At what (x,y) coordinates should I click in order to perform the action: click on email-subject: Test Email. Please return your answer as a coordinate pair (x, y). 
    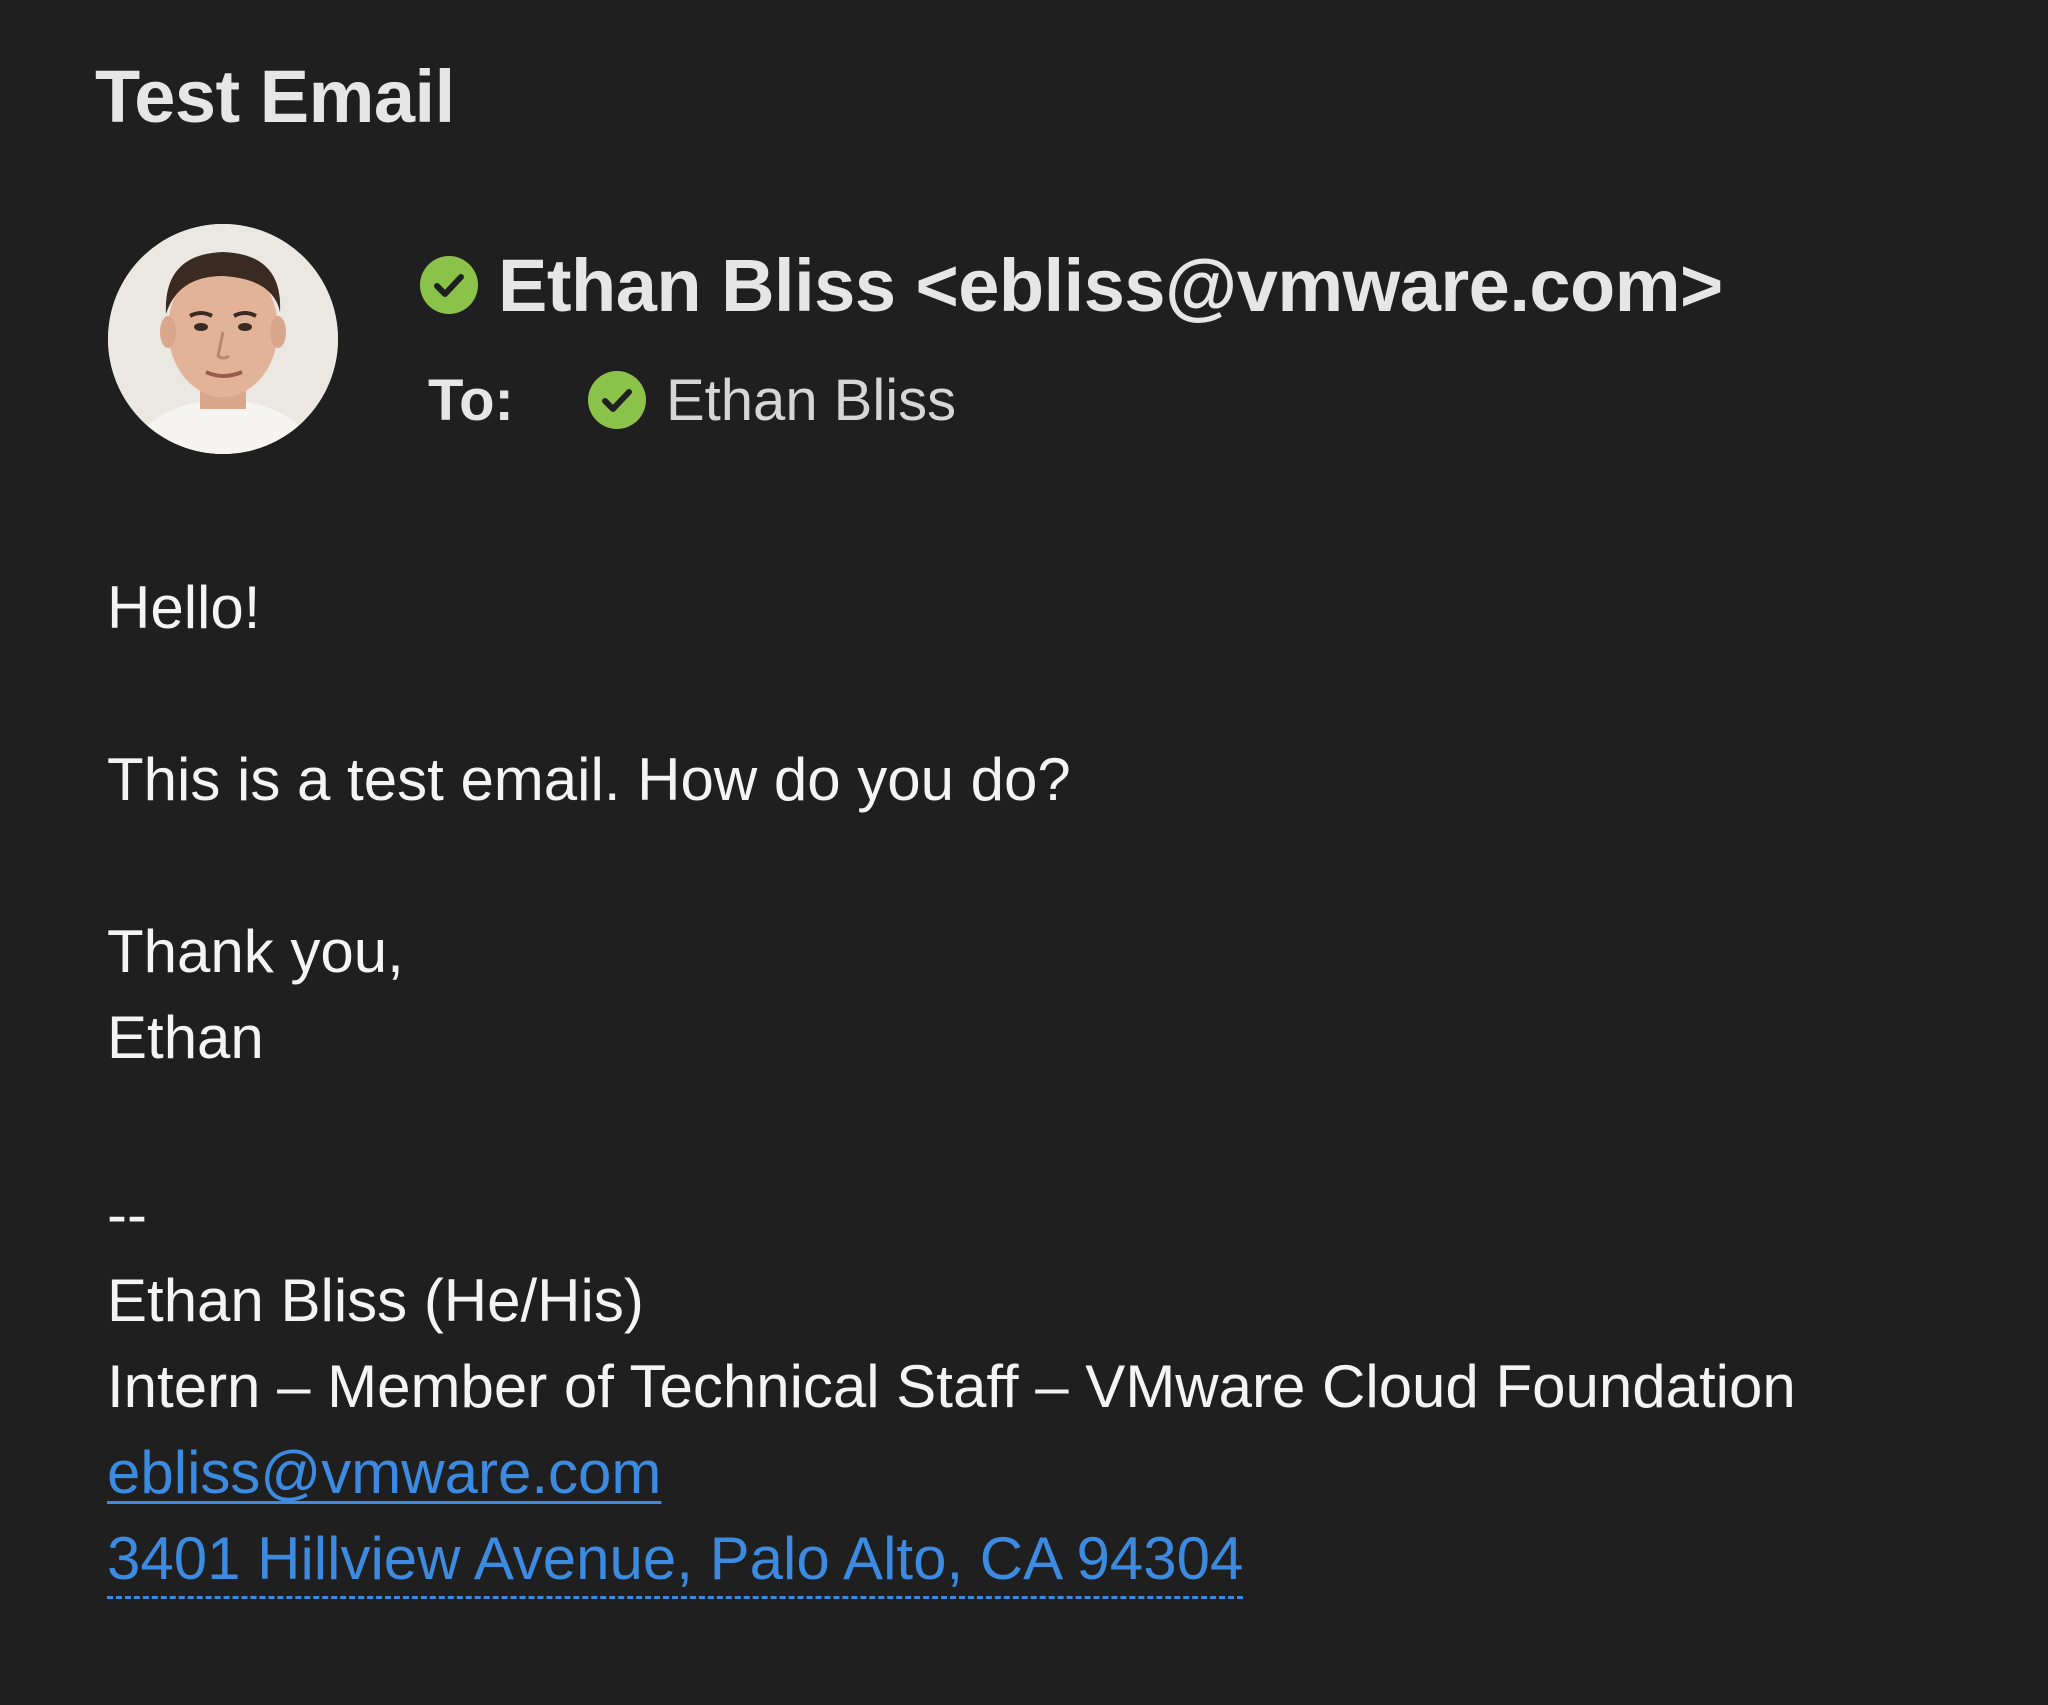
    Looking at the image, I should click on (275, 96).